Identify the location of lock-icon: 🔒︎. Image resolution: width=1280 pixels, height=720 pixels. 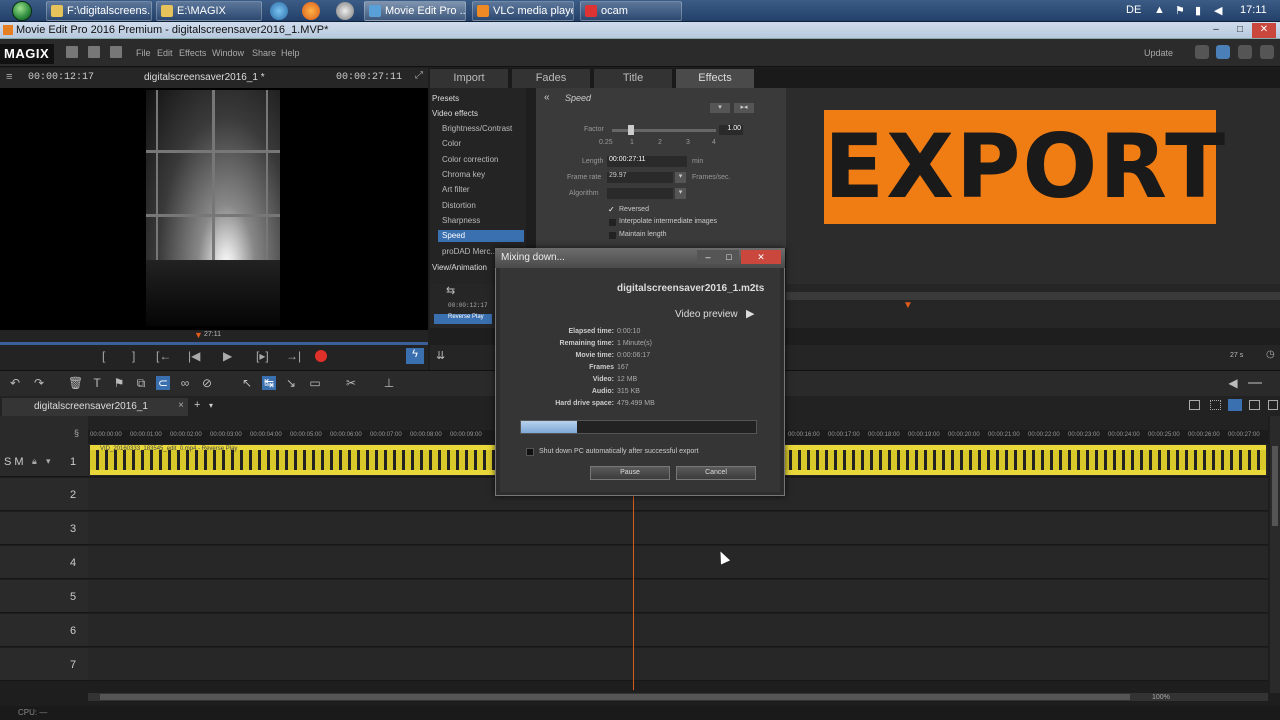
(34, 461).